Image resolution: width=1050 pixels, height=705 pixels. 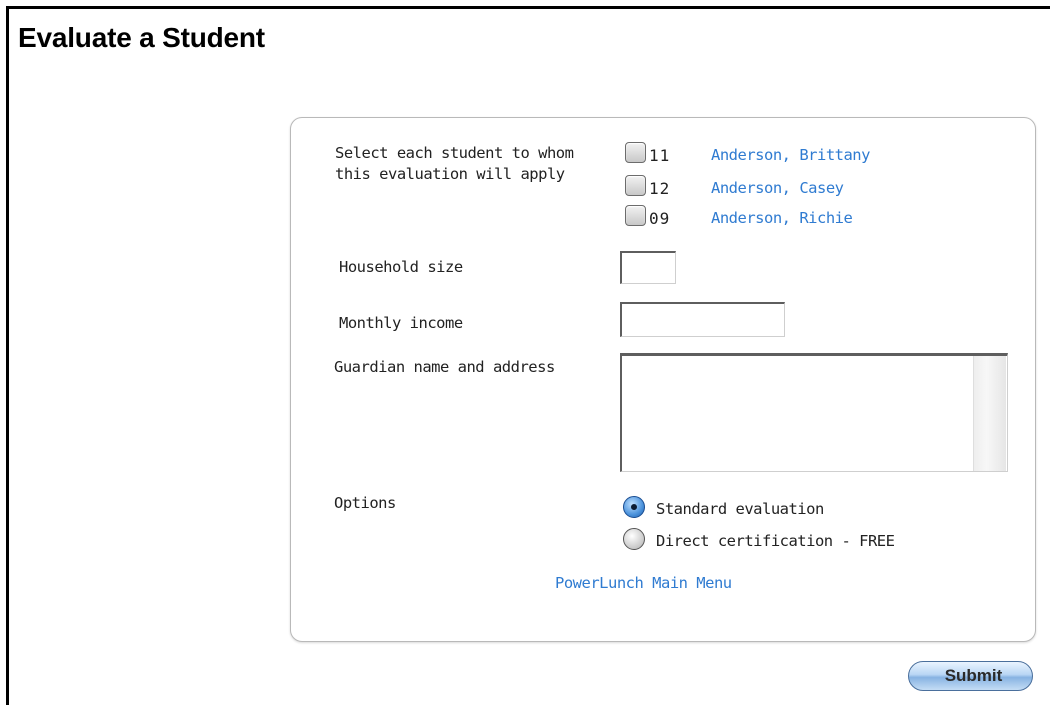 I want to click on radio-label: Direct certification - FREE, so click(x=775, y=541).